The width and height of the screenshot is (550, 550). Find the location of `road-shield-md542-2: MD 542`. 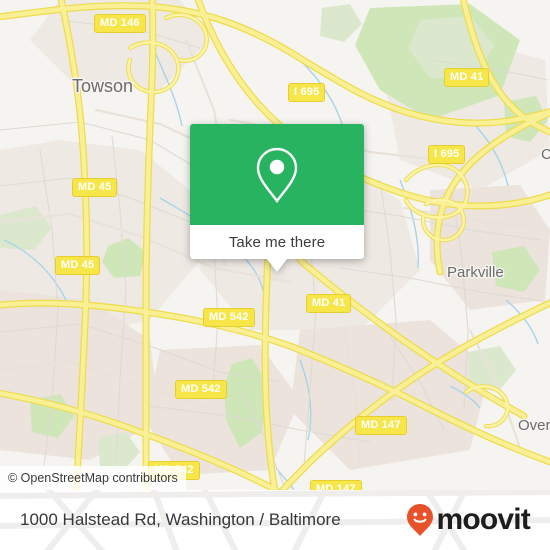

road-shield-md542-2: MD 542 is located at coordinates (201, 389).